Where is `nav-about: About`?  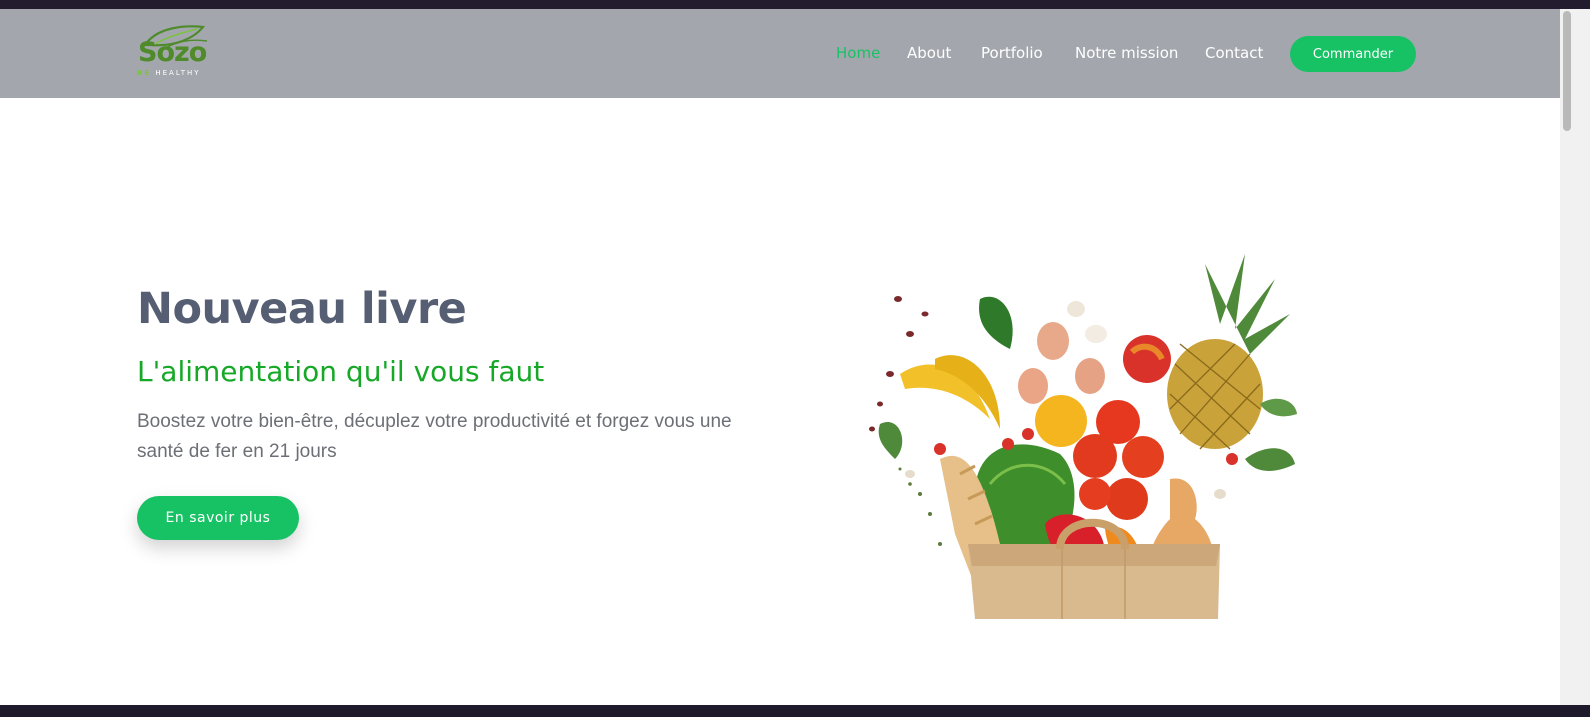
nav-about: About is located at coordinates (929, 53).